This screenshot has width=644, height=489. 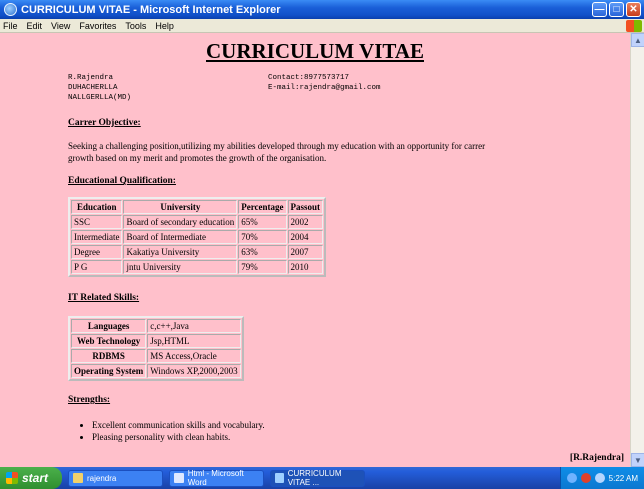 I want to click on table-row: RDBMS MS Access,Oracle, so click(x=156, y=356).